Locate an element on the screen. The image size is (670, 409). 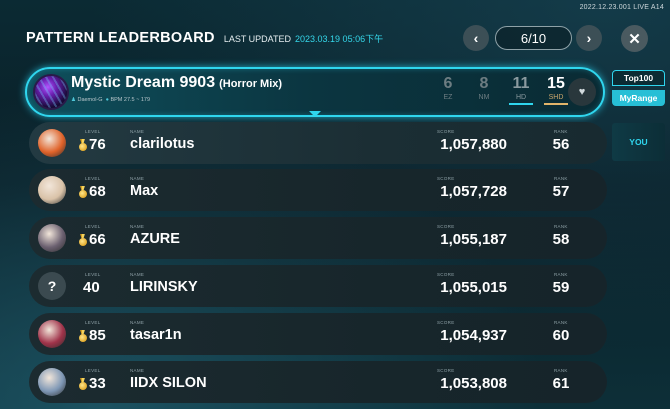
difficulty-nm: 8 NM is located at coordinates (484, 88).